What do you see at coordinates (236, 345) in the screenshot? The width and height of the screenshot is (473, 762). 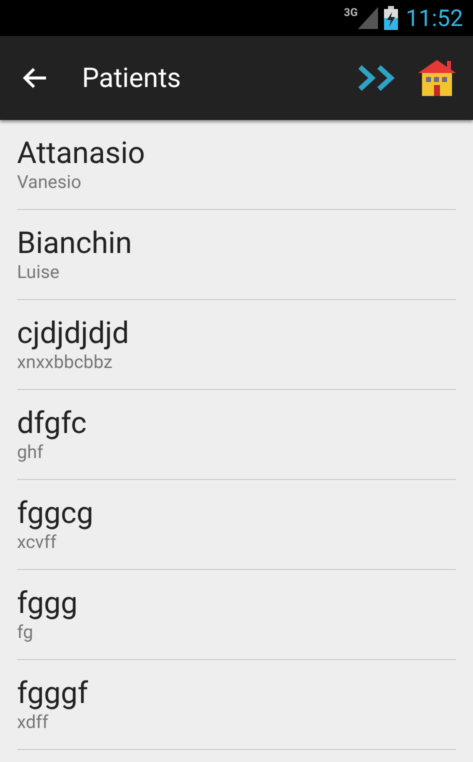 I see `patient-list-item: cjdjdjdjd xnxxbbcbbz` at bounding box center [236, 345].